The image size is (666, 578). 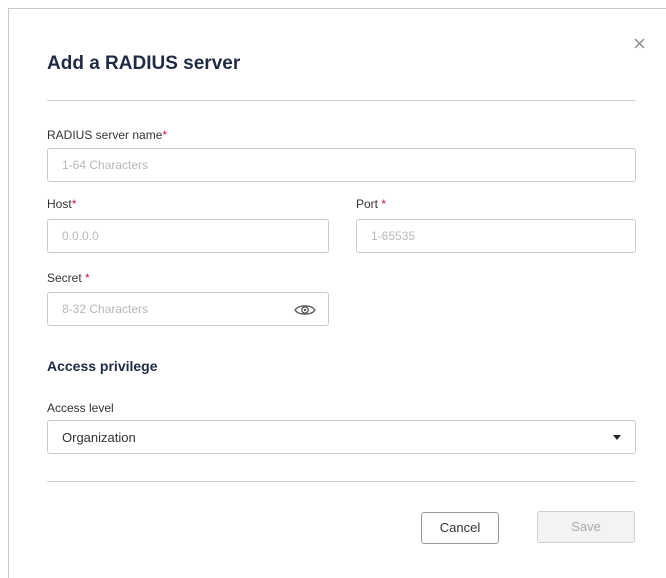 I want to click on access-level-select: Organization, so click(x=341, y=437).